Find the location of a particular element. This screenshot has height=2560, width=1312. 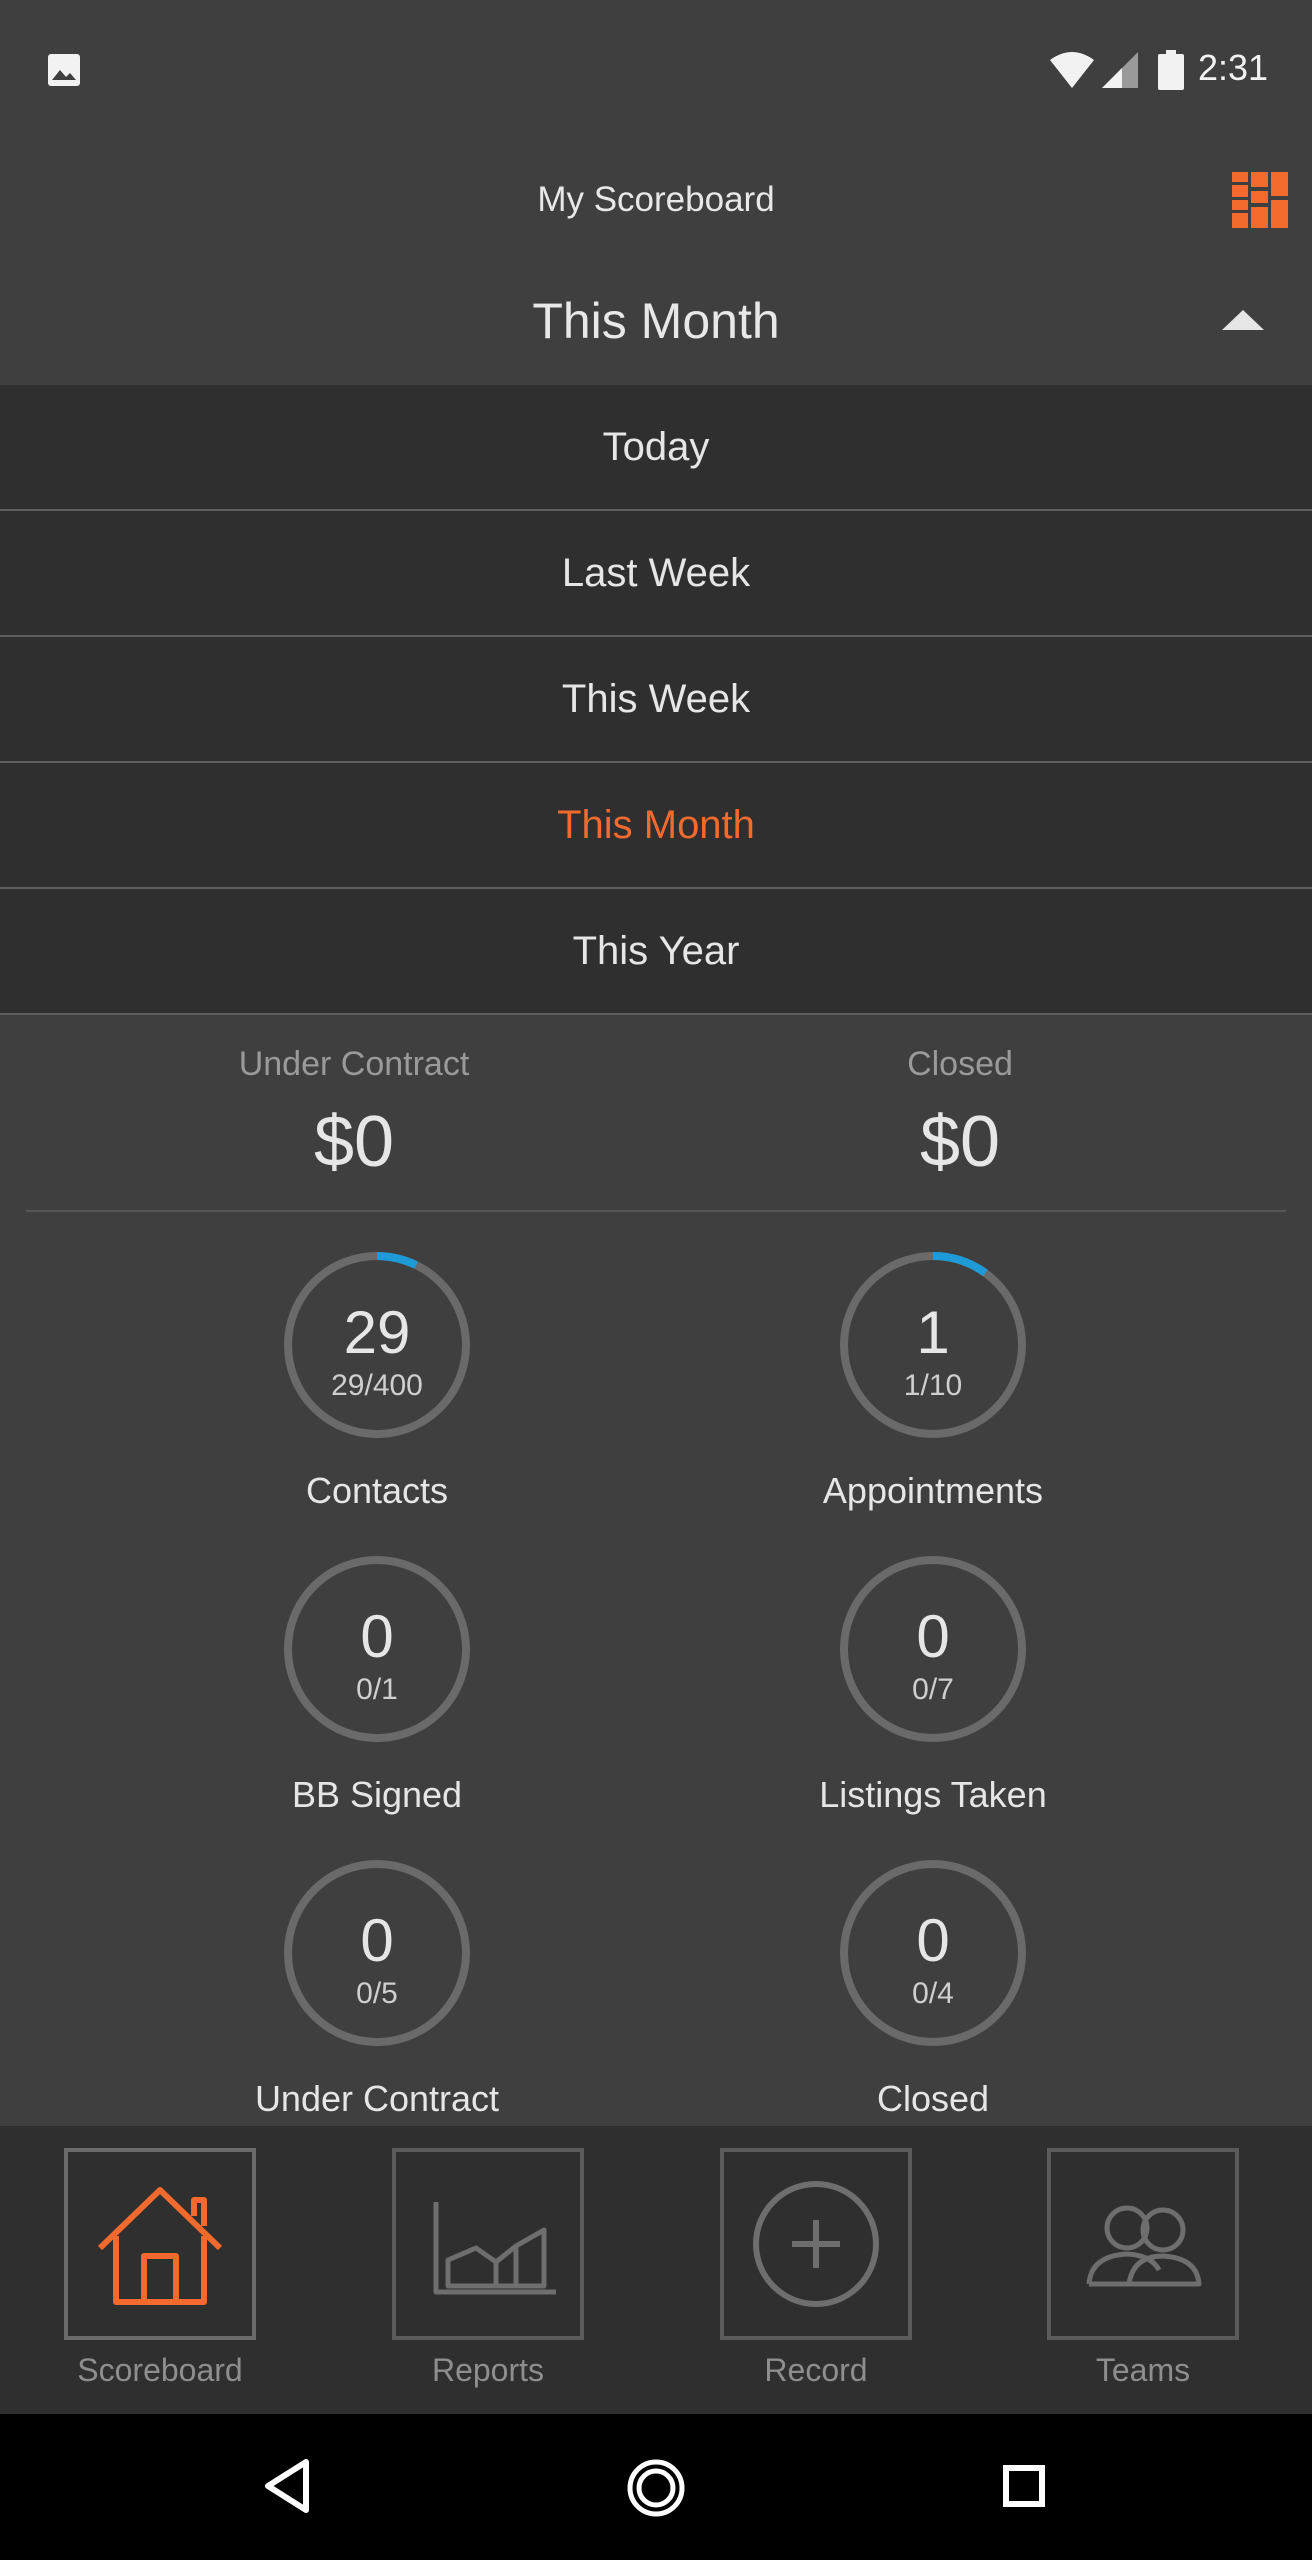

nav-reports-box is located at coordinates (488, 2244).